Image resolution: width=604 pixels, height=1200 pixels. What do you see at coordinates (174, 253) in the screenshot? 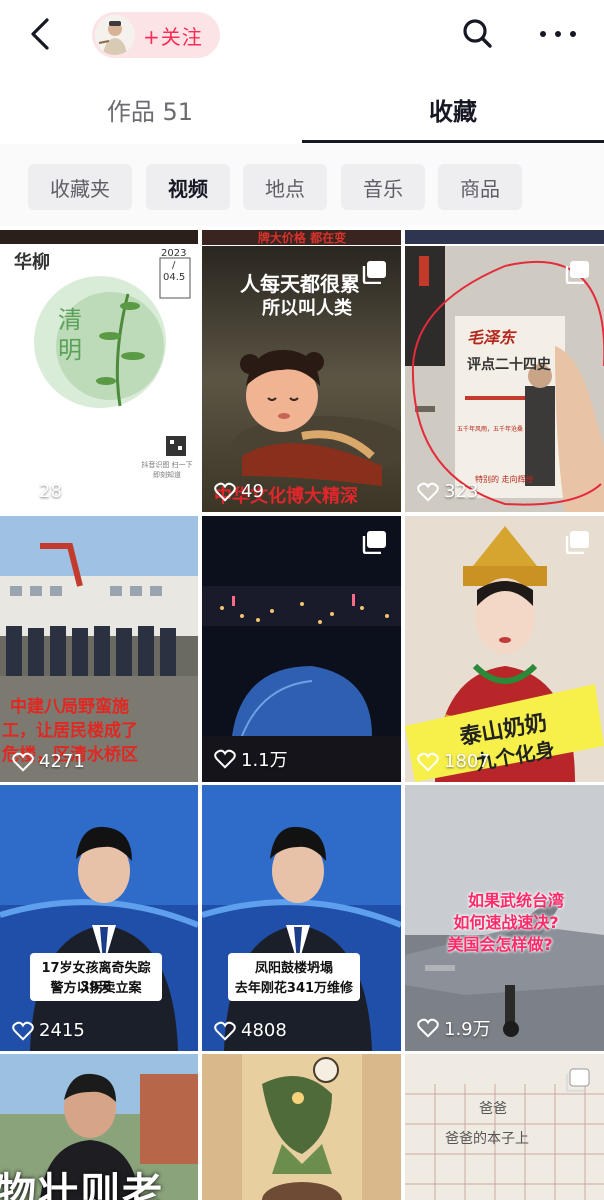
I see `date-year: 2023` at bounding box center [174, 253].